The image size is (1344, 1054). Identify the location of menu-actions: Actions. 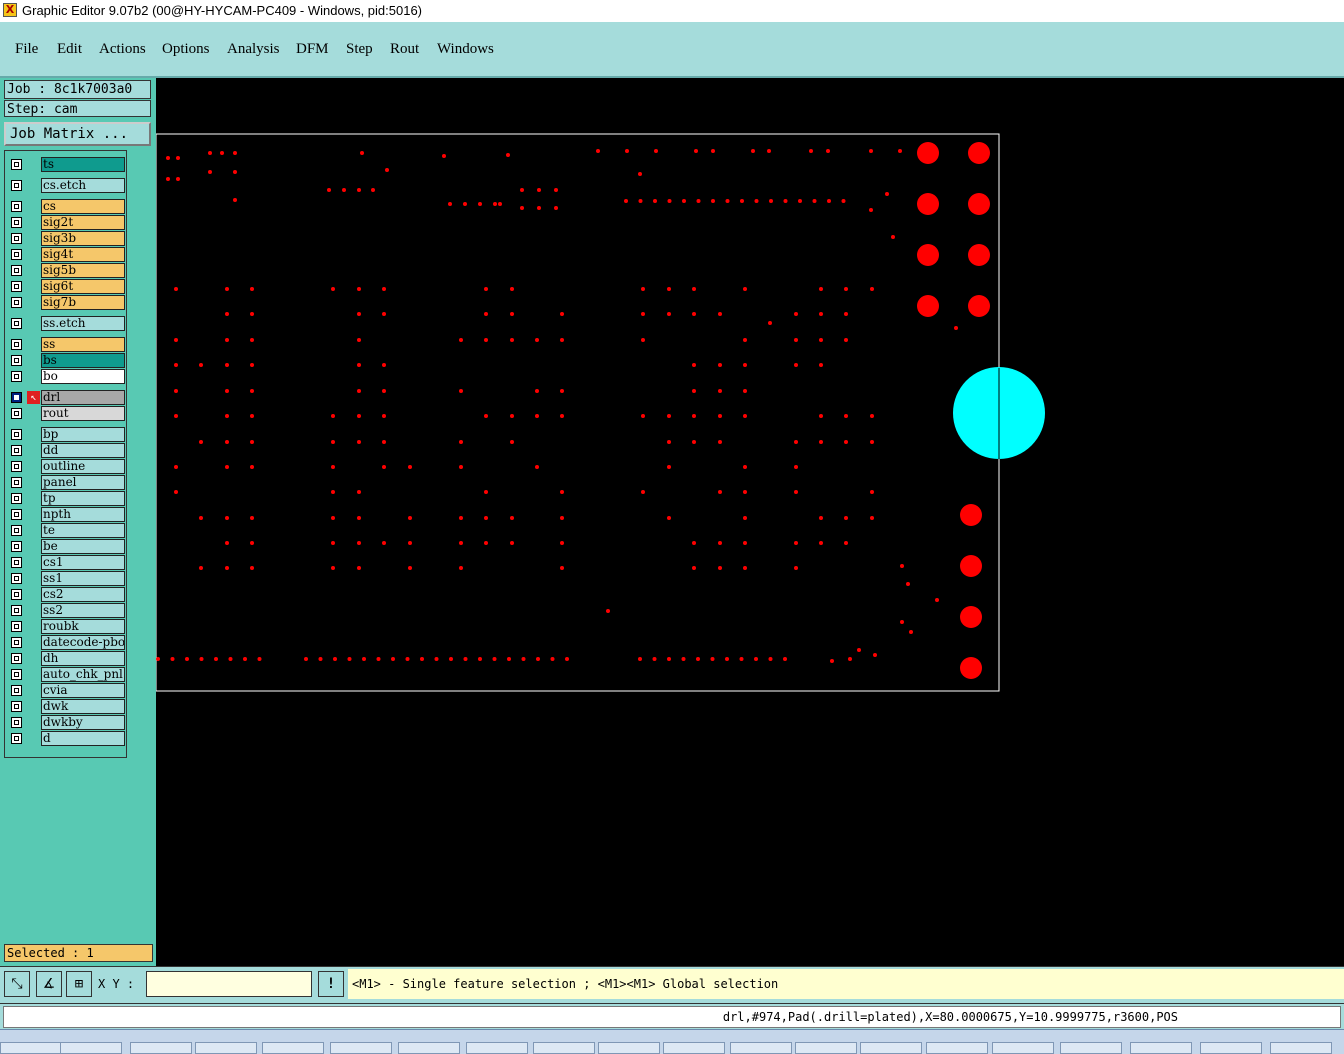
(122, 49).